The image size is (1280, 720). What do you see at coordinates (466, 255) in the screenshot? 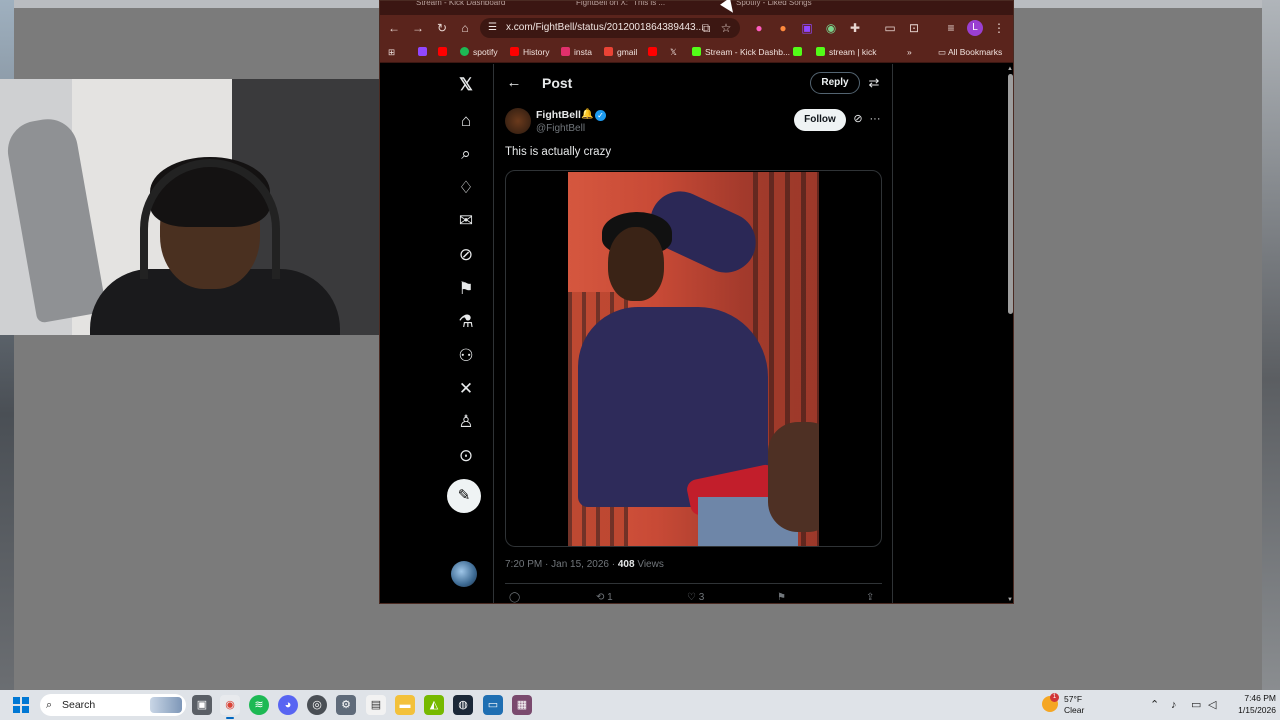
I see `grok-icon: ⊘` at bounding box center [466, 255].